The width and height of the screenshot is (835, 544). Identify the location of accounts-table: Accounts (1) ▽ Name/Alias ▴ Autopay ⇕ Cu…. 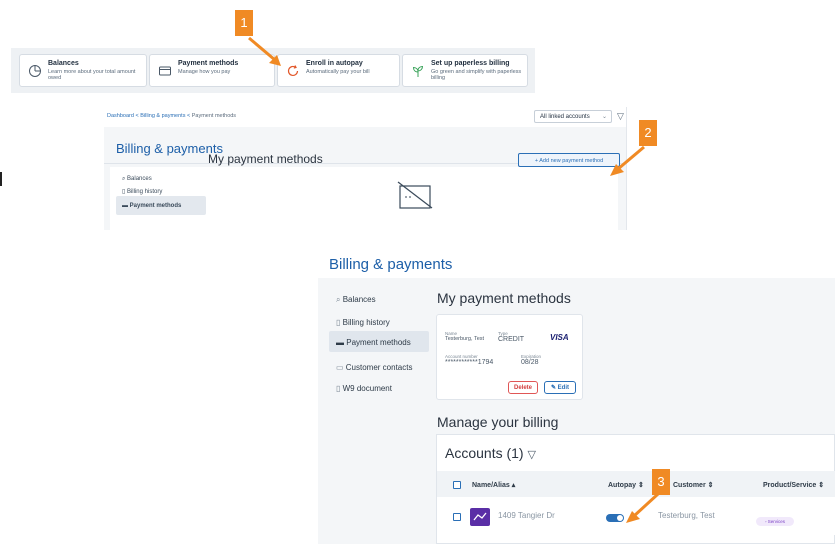
(635, 489).